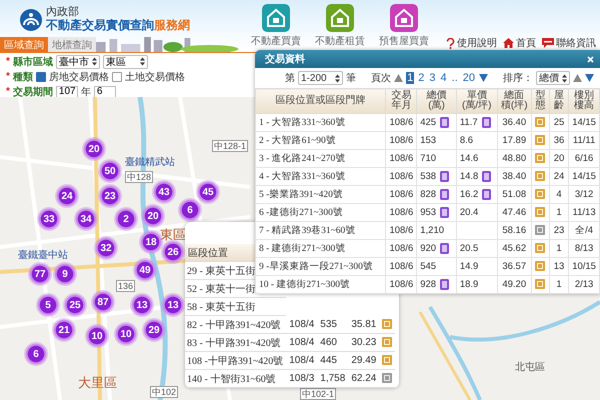 Image resolution: width=600 pixels, height=400 pixels. Describe the element at coordinates (469, 78) in the screenshot. I see `page-link: 20` at that location.